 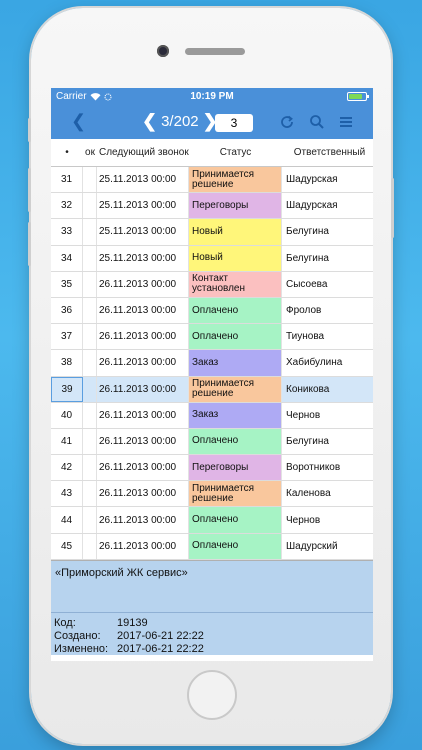 What do you see at coordinates (212, 206) in the screenshot?
I see `table-row: 32 25.11.2013 00:00 Переговоры Шадурская` at bounding box center [212, 206].